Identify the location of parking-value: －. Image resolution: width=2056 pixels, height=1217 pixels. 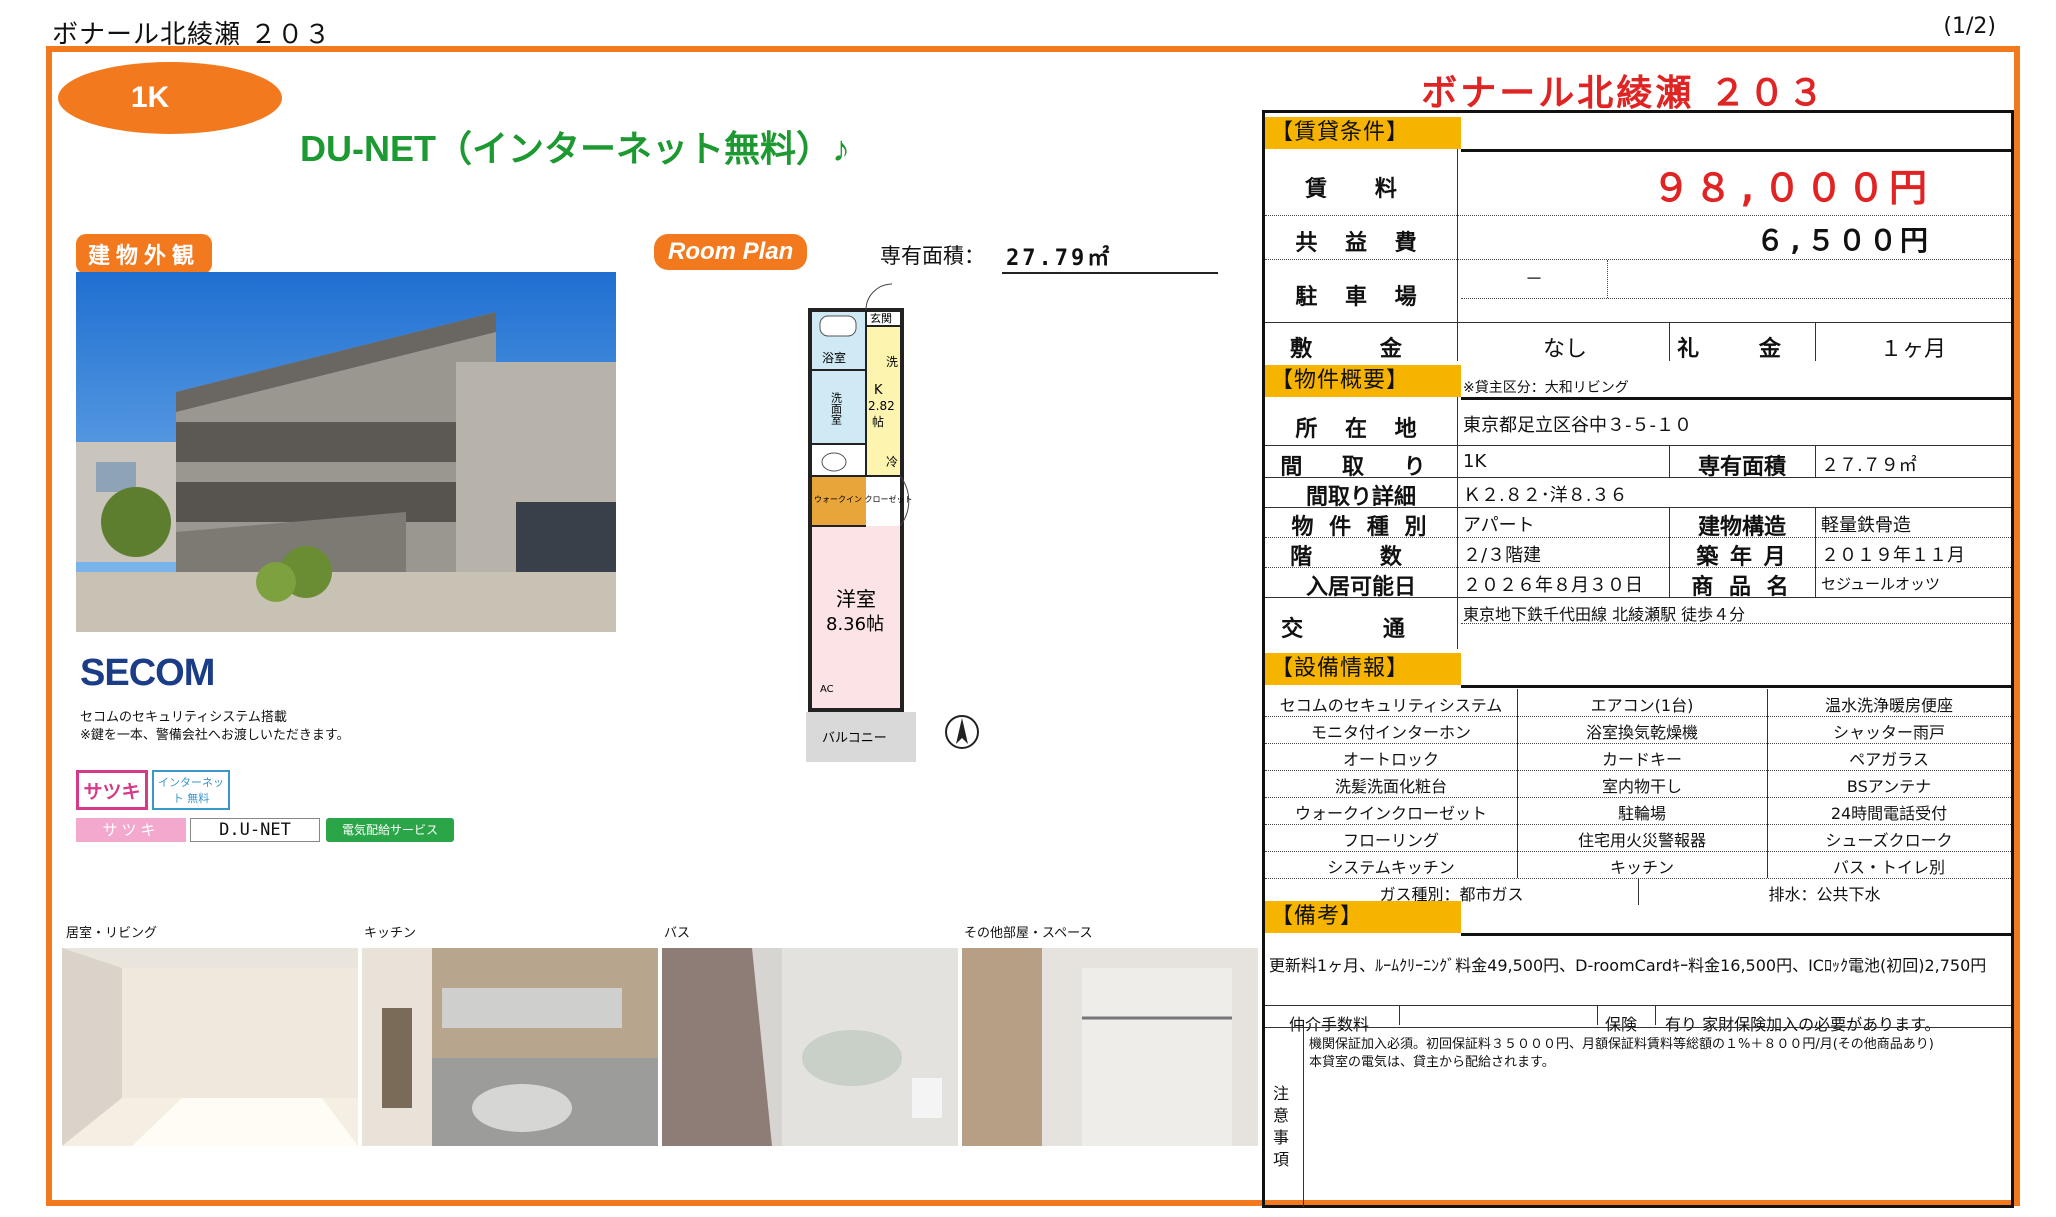
(1534, 279).